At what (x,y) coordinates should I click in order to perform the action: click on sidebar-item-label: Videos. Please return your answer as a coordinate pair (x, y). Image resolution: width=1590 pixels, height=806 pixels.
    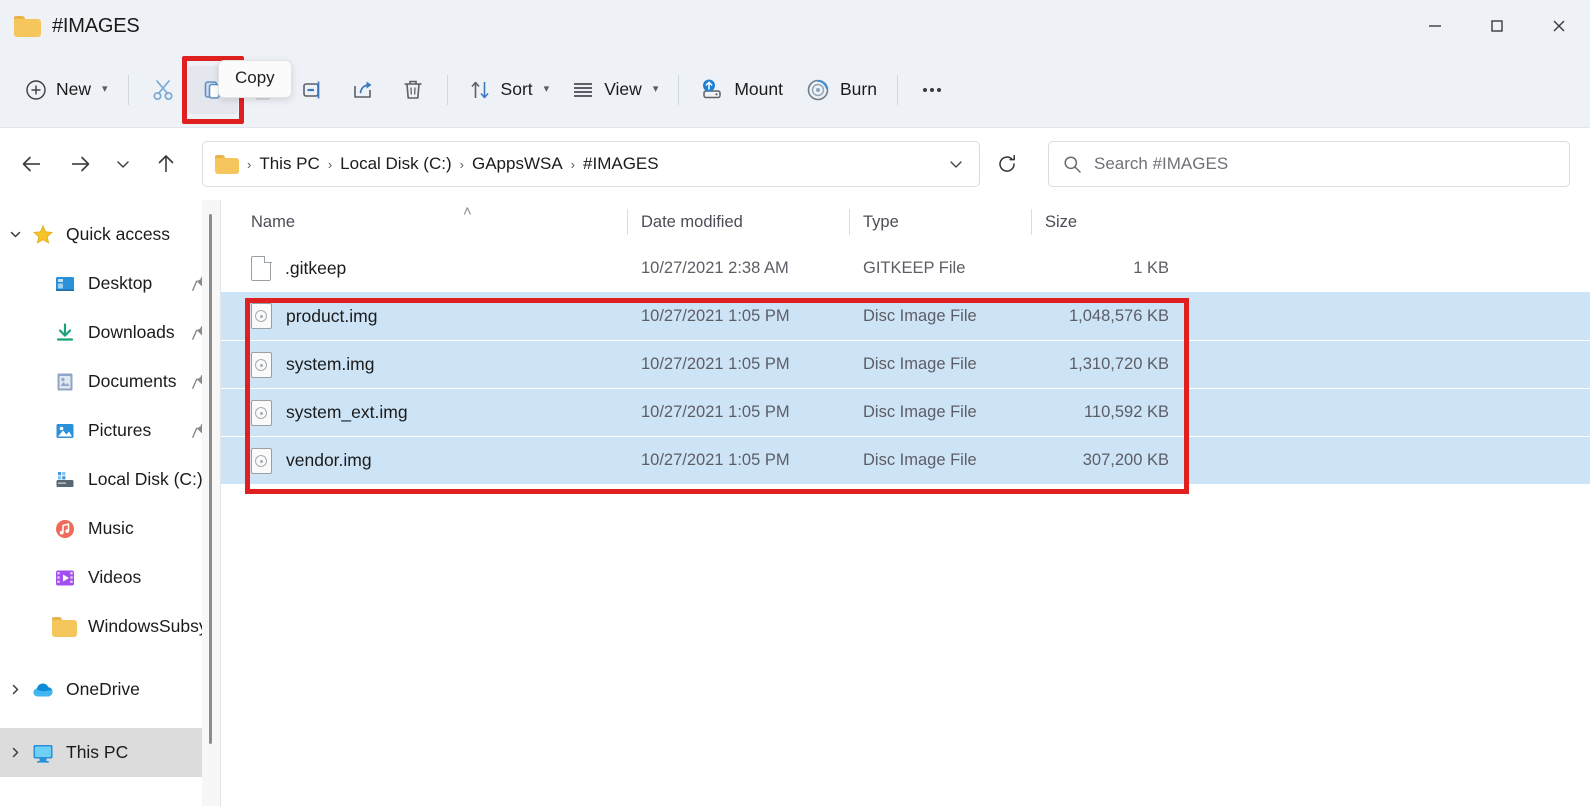
    Looking at the image, I should click on (115, 577).